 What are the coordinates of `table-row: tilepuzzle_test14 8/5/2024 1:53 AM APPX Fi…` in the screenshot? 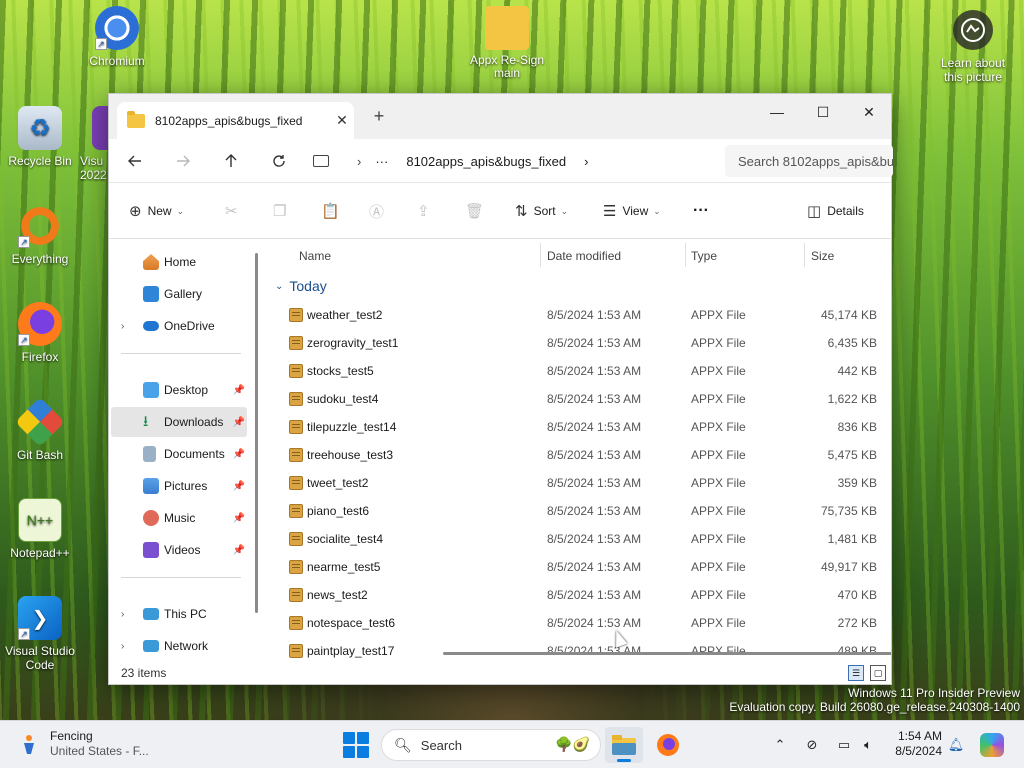 It's located at (573, 427).